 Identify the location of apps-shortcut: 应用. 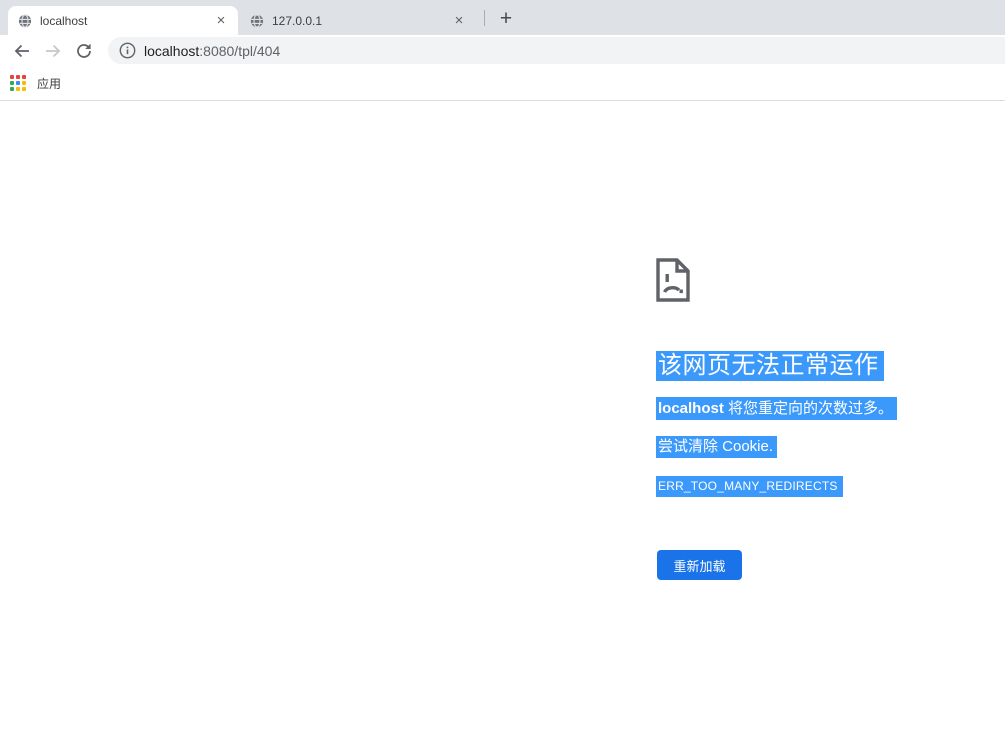
(49, 83).